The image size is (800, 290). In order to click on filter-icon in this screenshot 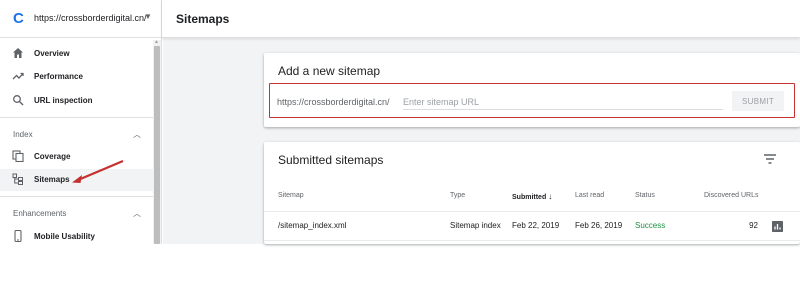, I will do `click(770, 159)`.